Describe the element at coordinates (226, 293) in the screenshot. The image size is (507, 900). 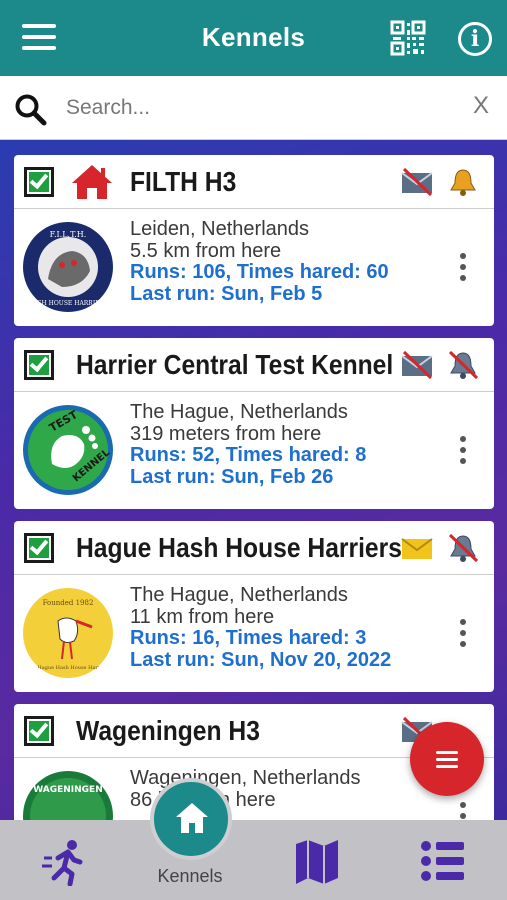
I see `kennel-last-run: Last run: Sun, Feb 5` at that location.